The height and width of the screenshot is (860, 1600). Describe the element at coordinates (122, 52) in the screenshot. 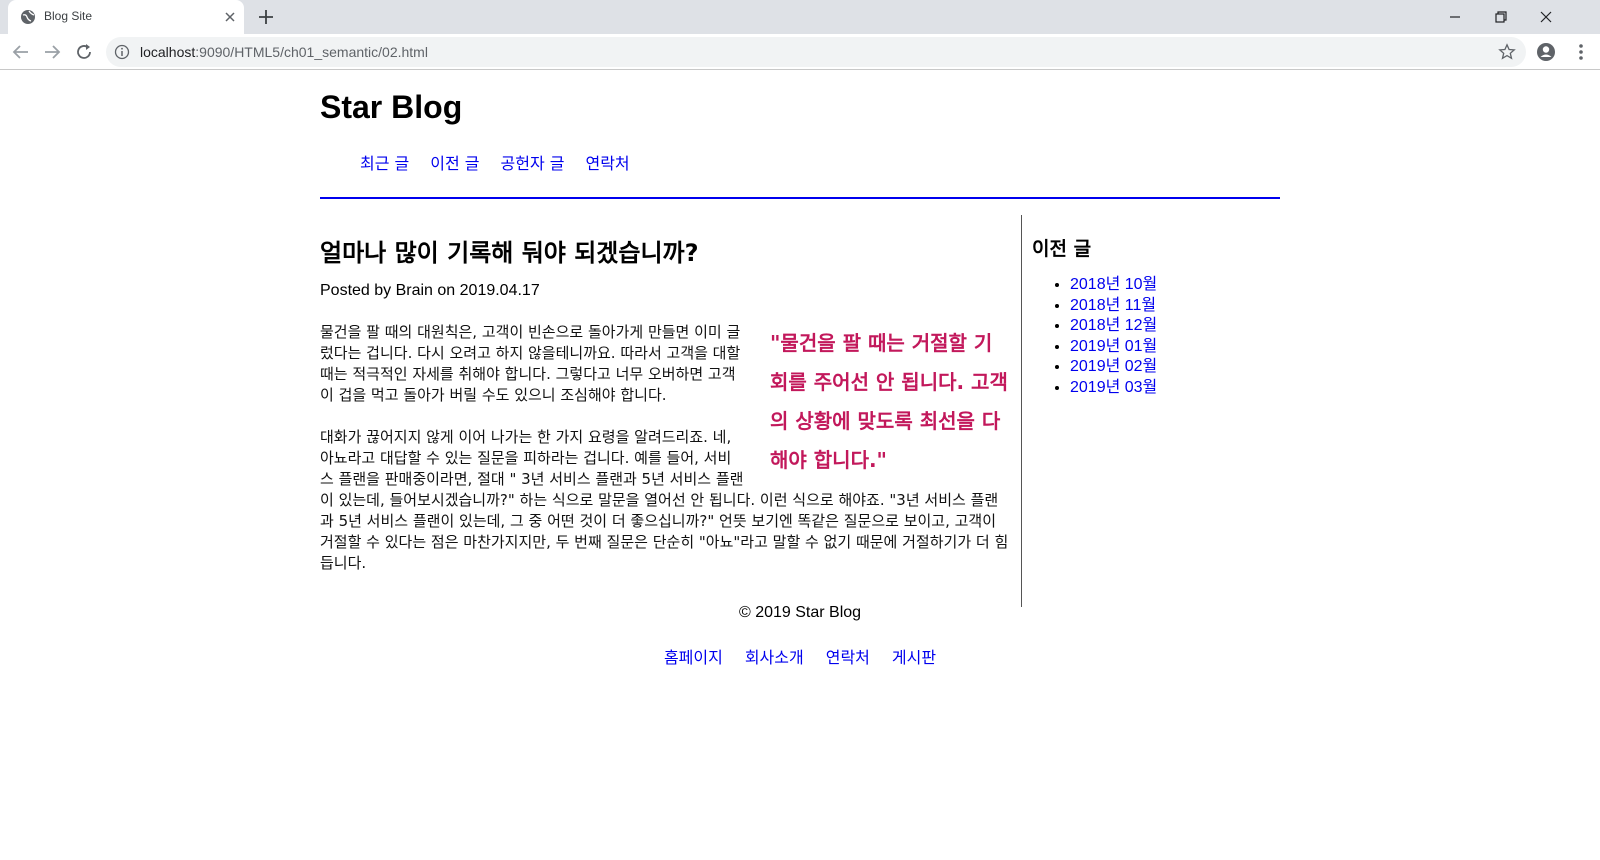

I see `info-icon` at that location.